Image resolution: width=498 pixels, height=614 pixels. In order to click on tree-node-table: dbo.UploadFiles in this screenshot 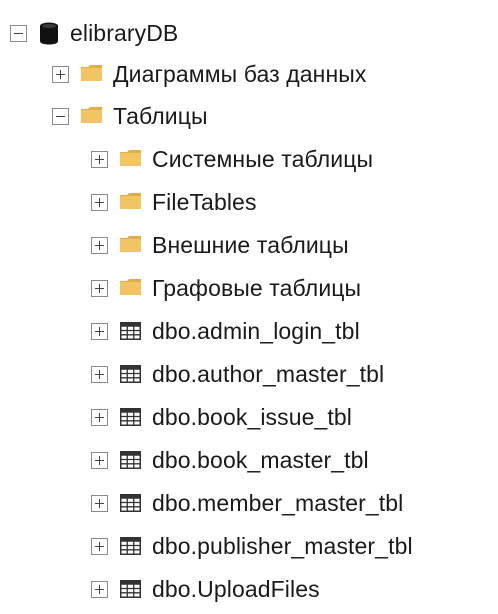, I will do `click(205, 589)`.